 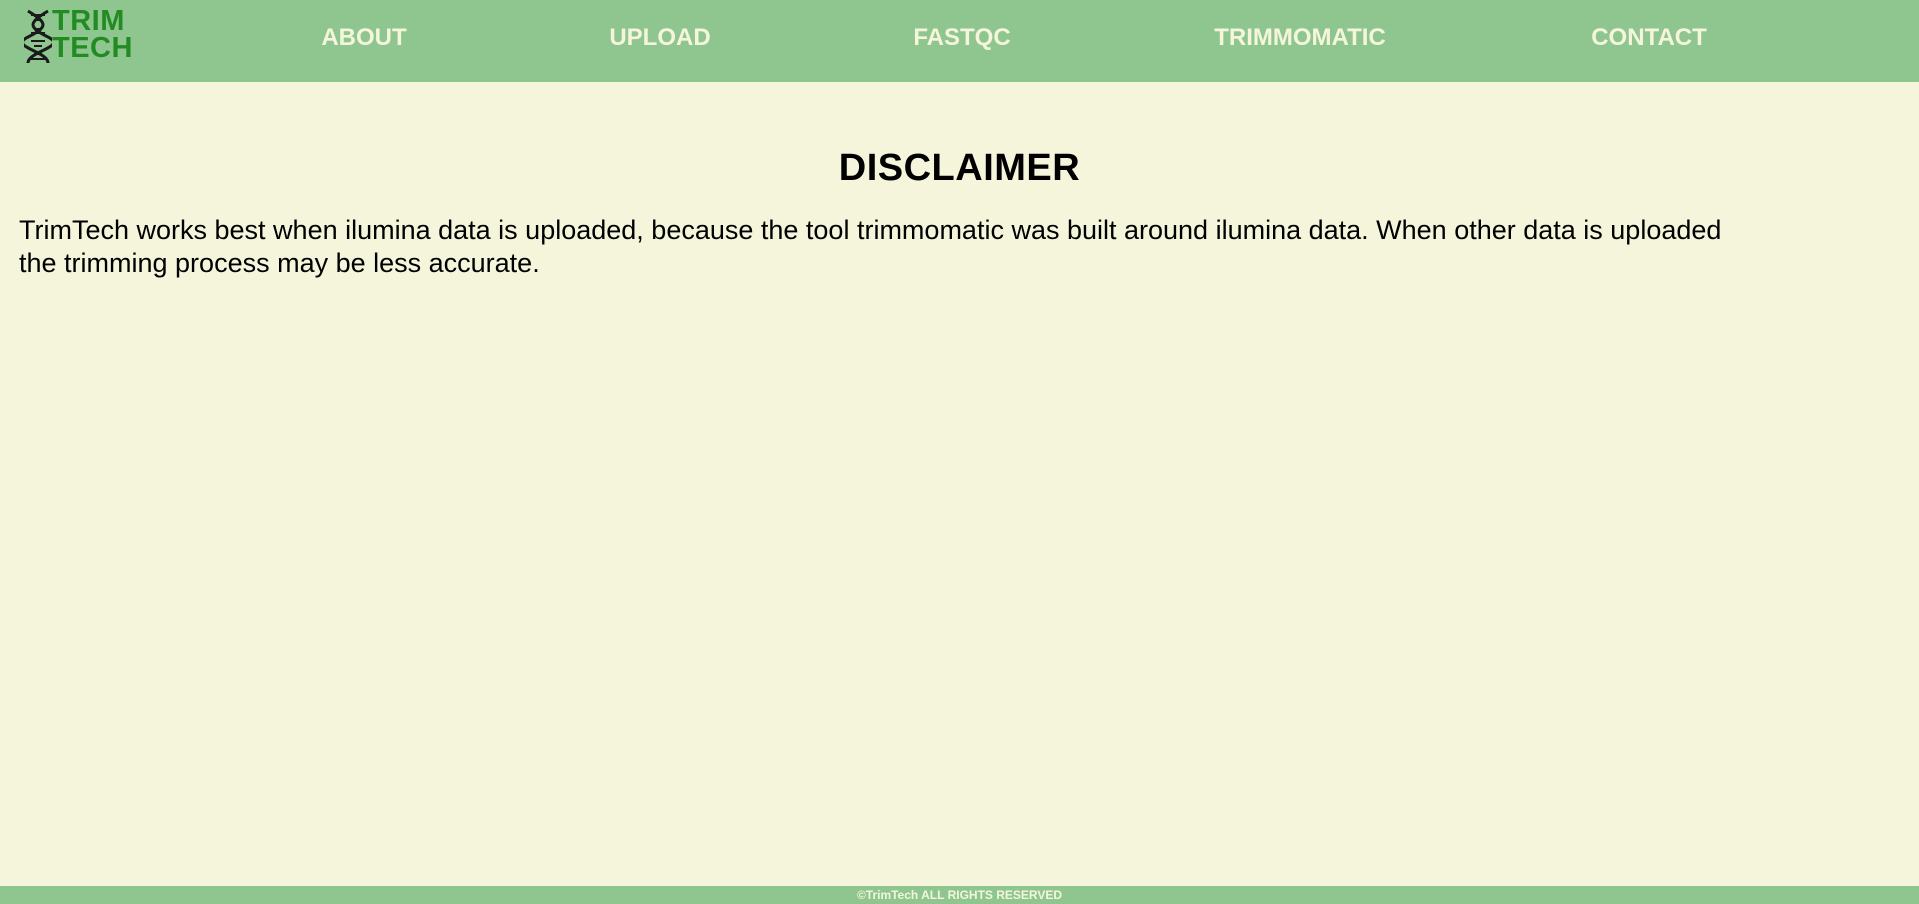 I want to click on page-title: DISCLAIMER, so click(x=959, y=168).